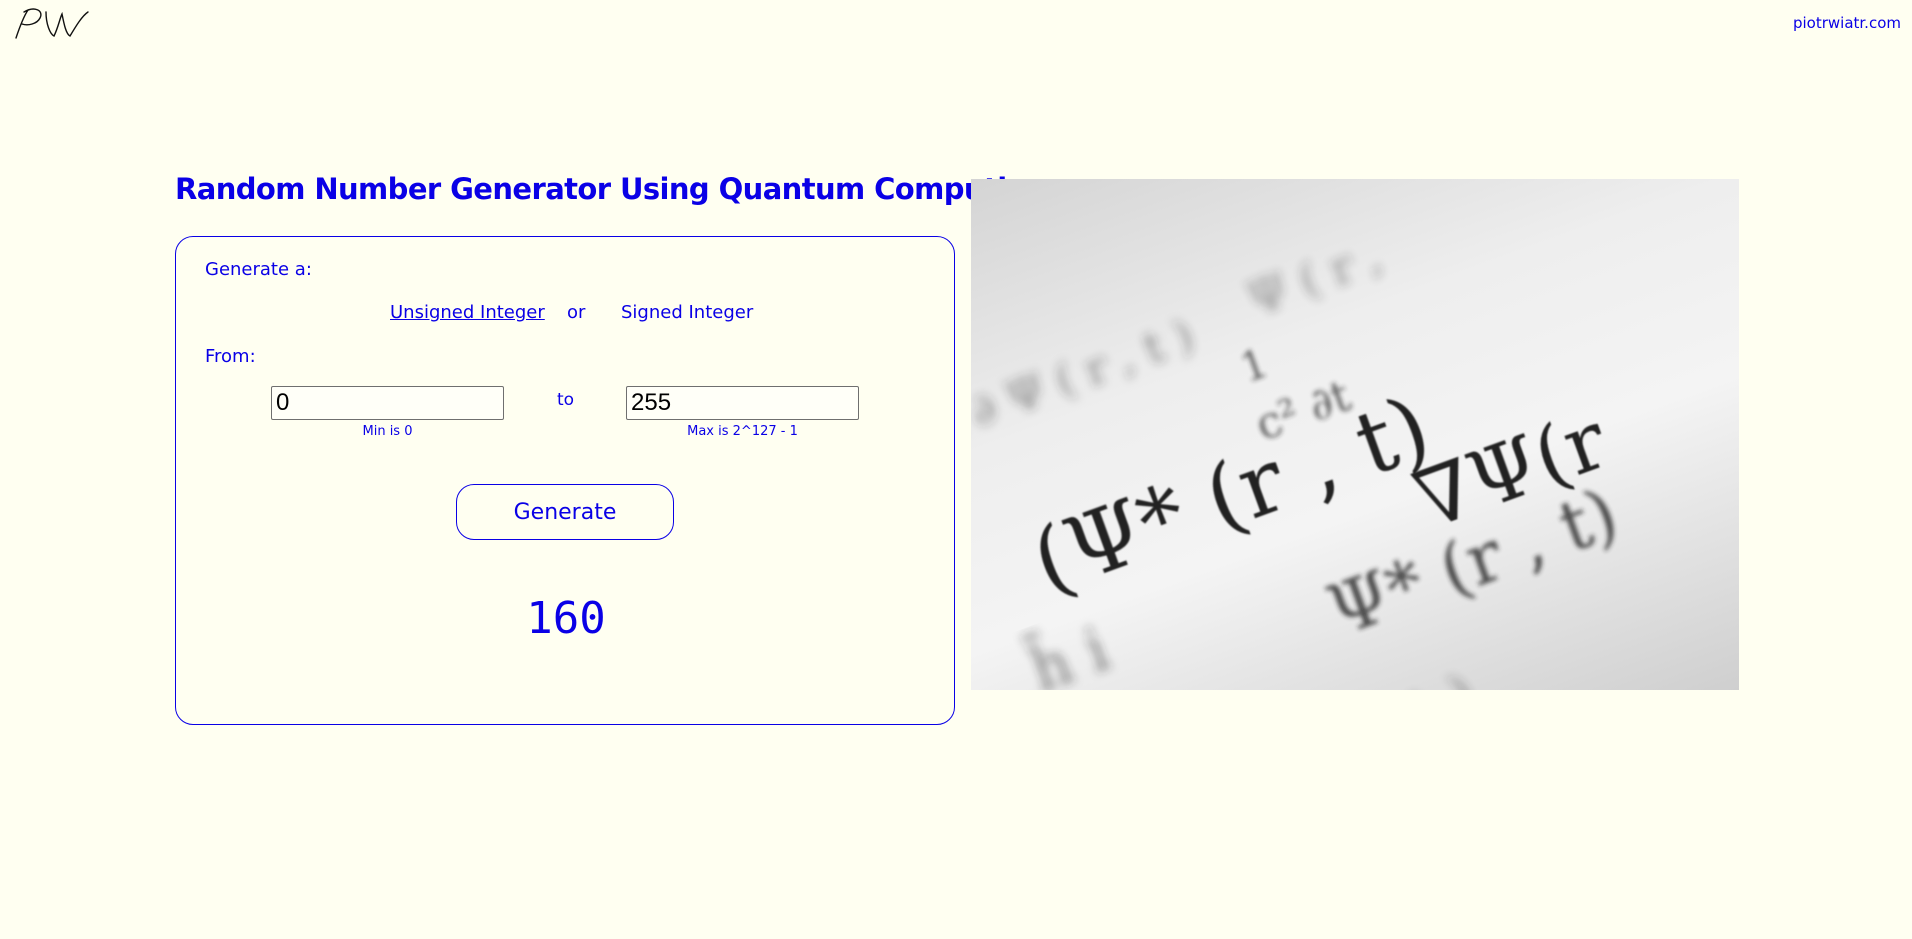 The image size is (1912, 939). What do you see at coordinates (1068, 650) in the screenshot?
I see `svg-text: h̄ i` at bounding box center [1068, 650].